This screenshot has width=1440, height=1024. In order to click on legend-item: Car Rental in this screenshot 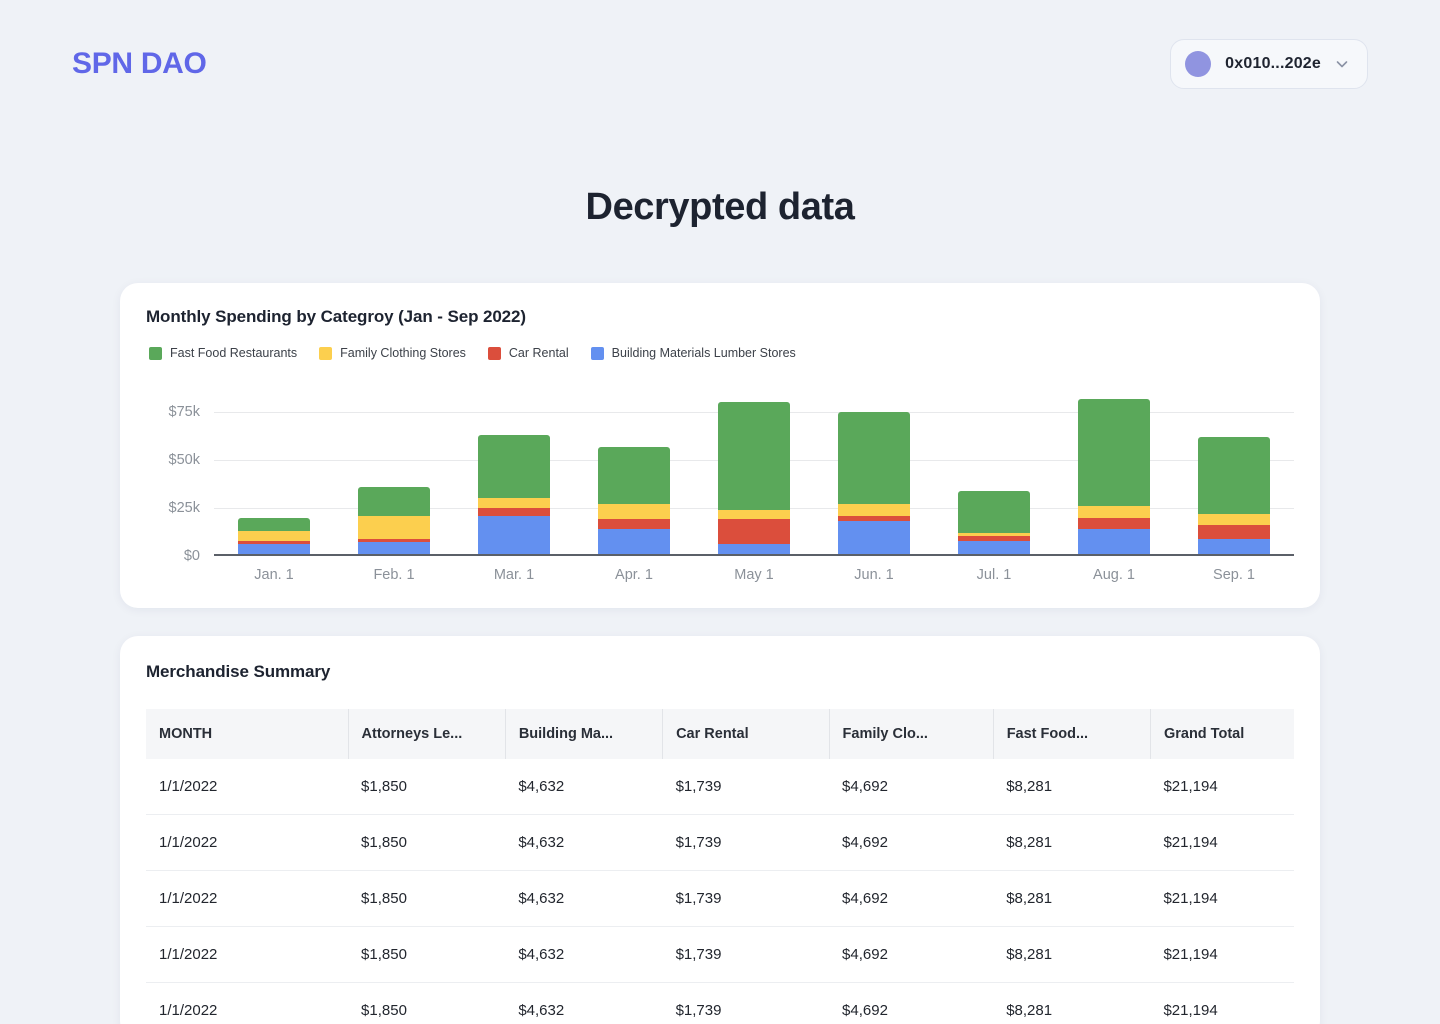, I will do `click(528, 353)`.